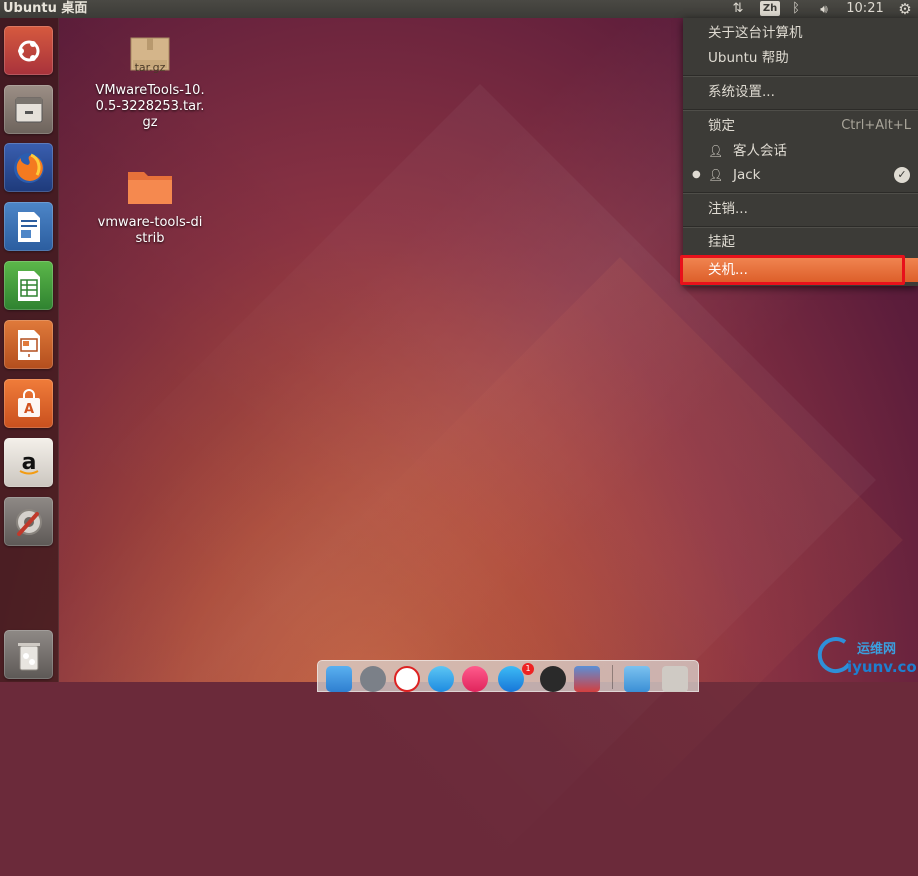 This screenshot has height=876, width=918. Describe the element at coordinates (877, 649) in the screenshot. I see `watermark-text: 运维网` at that location.